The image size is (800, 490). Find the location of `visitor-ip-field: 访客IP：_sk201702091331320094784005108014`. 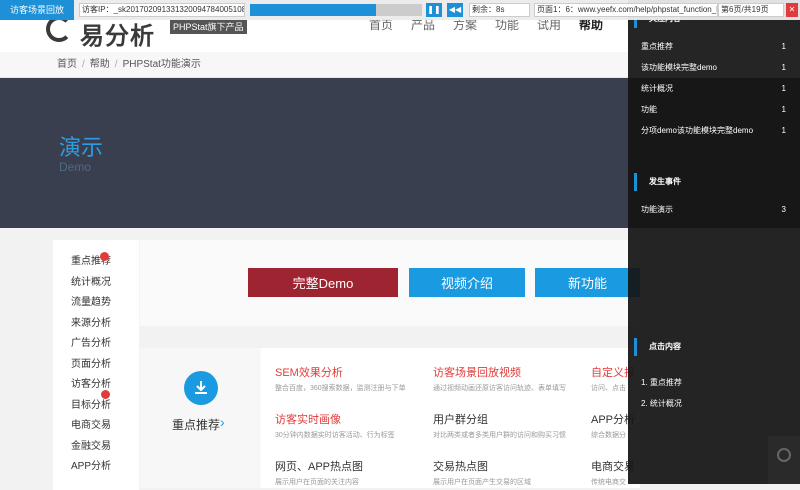

visitor-ip-field: 访客IP：_sk201702091331320094784005108014 is located at coordinates (162, 10).